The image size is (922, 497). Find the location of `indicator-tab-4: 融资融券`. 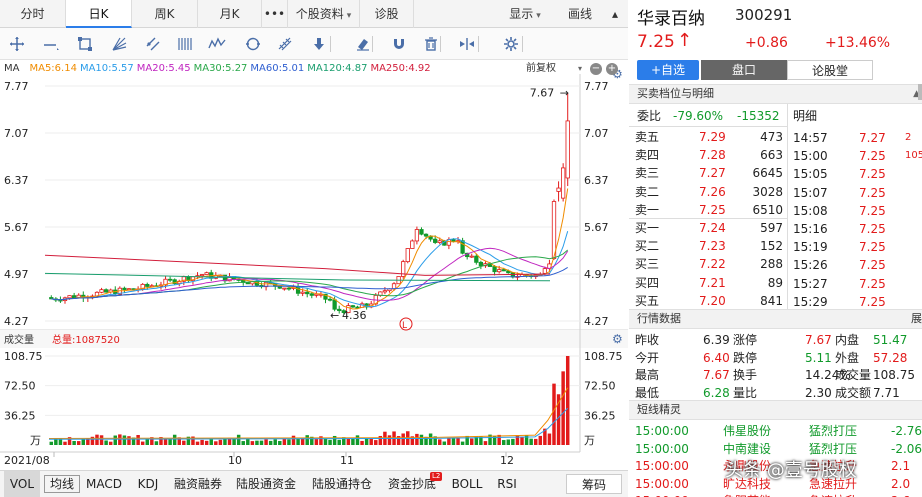

indicator-tab-4: 融资融券 is located at coordinates (198, 484).